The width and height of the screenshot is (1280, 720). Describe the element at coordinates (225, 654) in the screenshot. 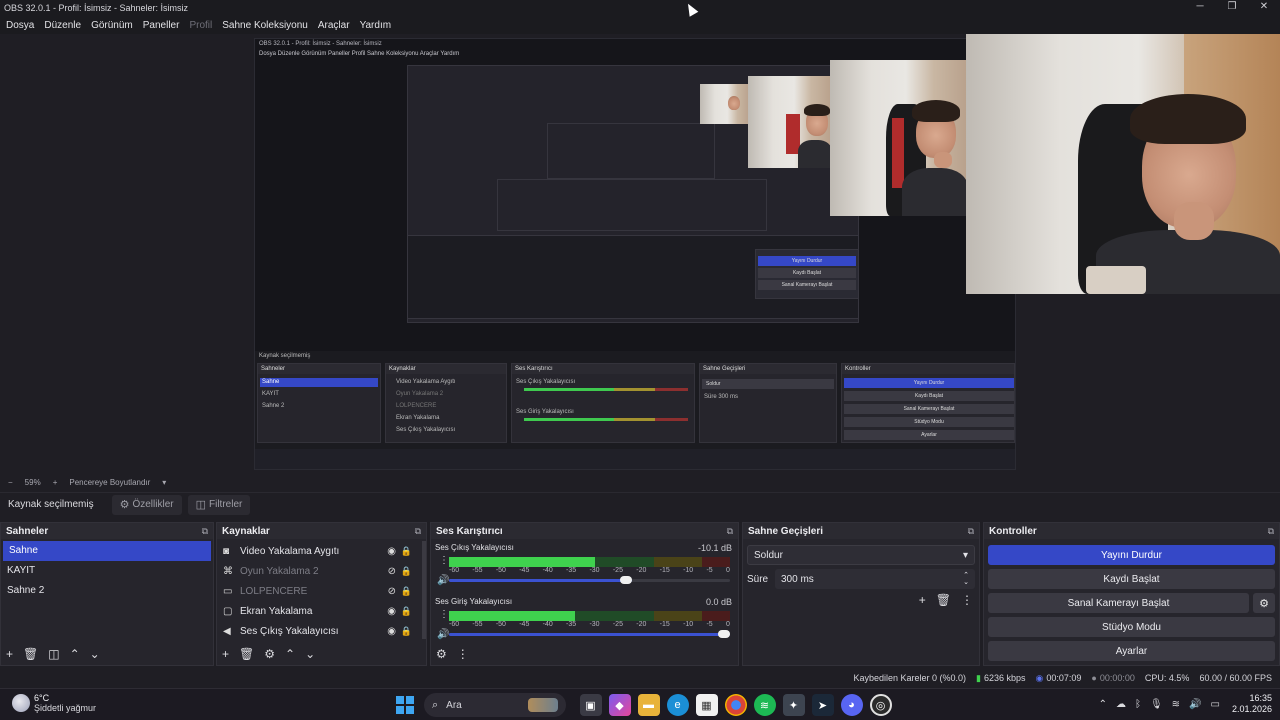

I see `add-source-icon: +` at that location.